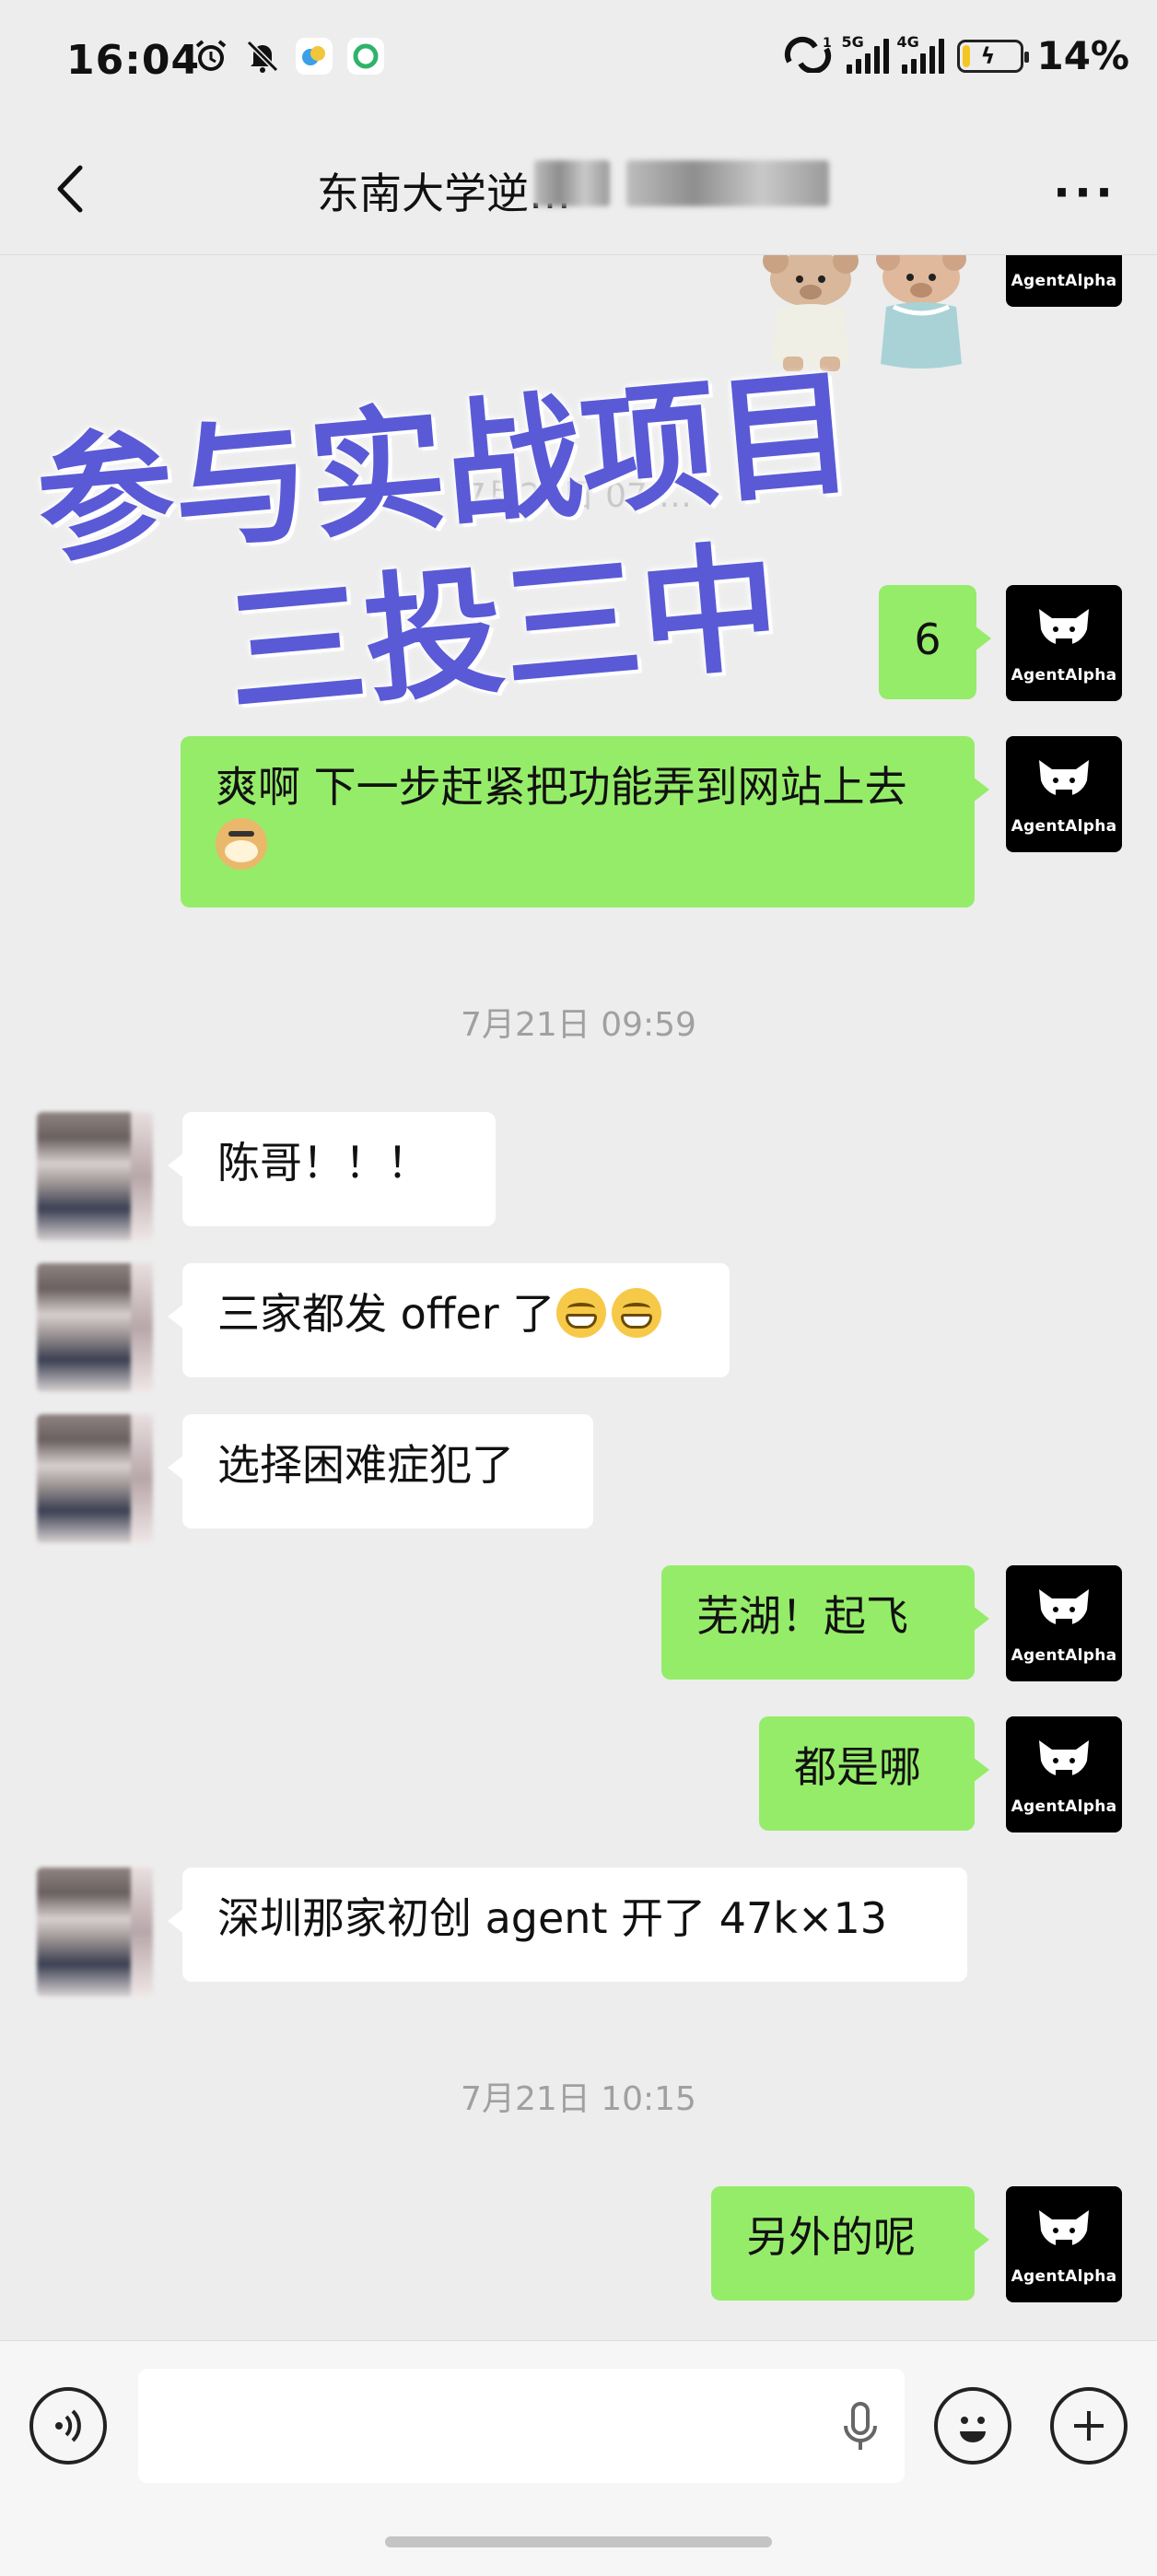  What do you see at coordinates (381, 1471) in the screenshot?
I see `message-bubble-them: 选择困难症犯了` at bounding box center [381, 1471].